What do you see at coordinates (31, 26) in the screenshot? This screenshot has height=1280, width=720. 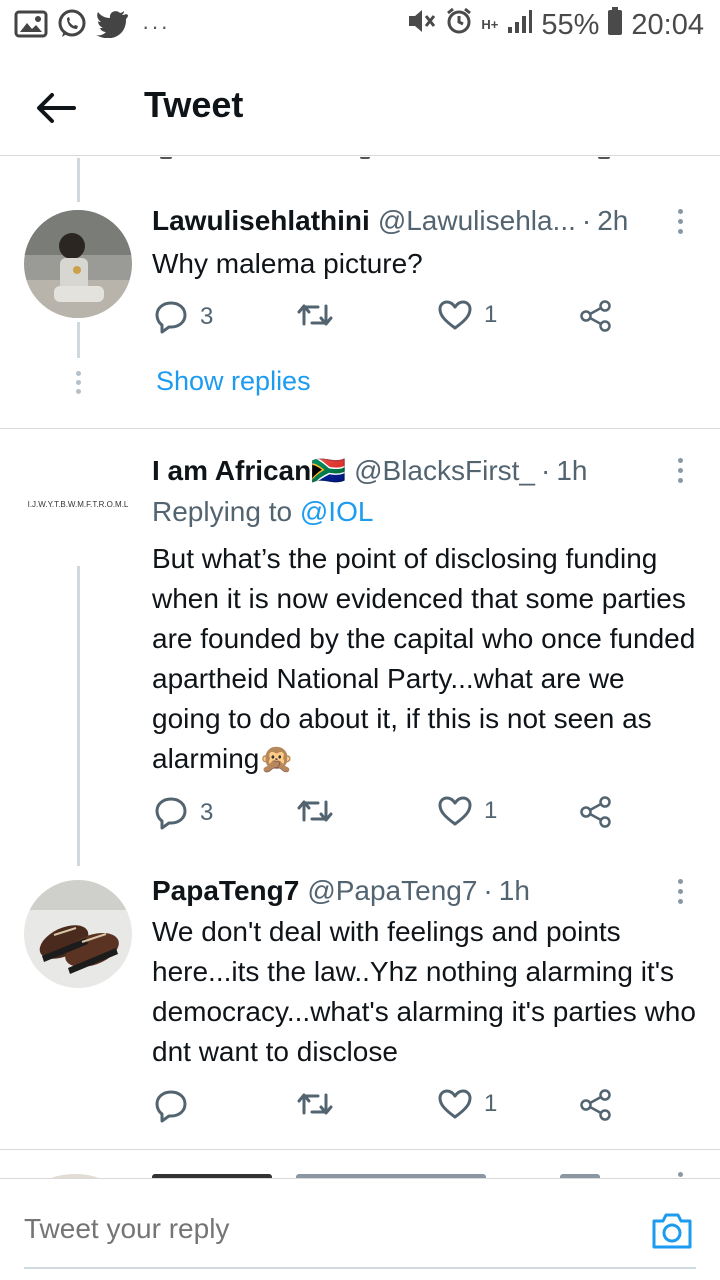 I see `gallery-icon` at bounding box center [31, 26].